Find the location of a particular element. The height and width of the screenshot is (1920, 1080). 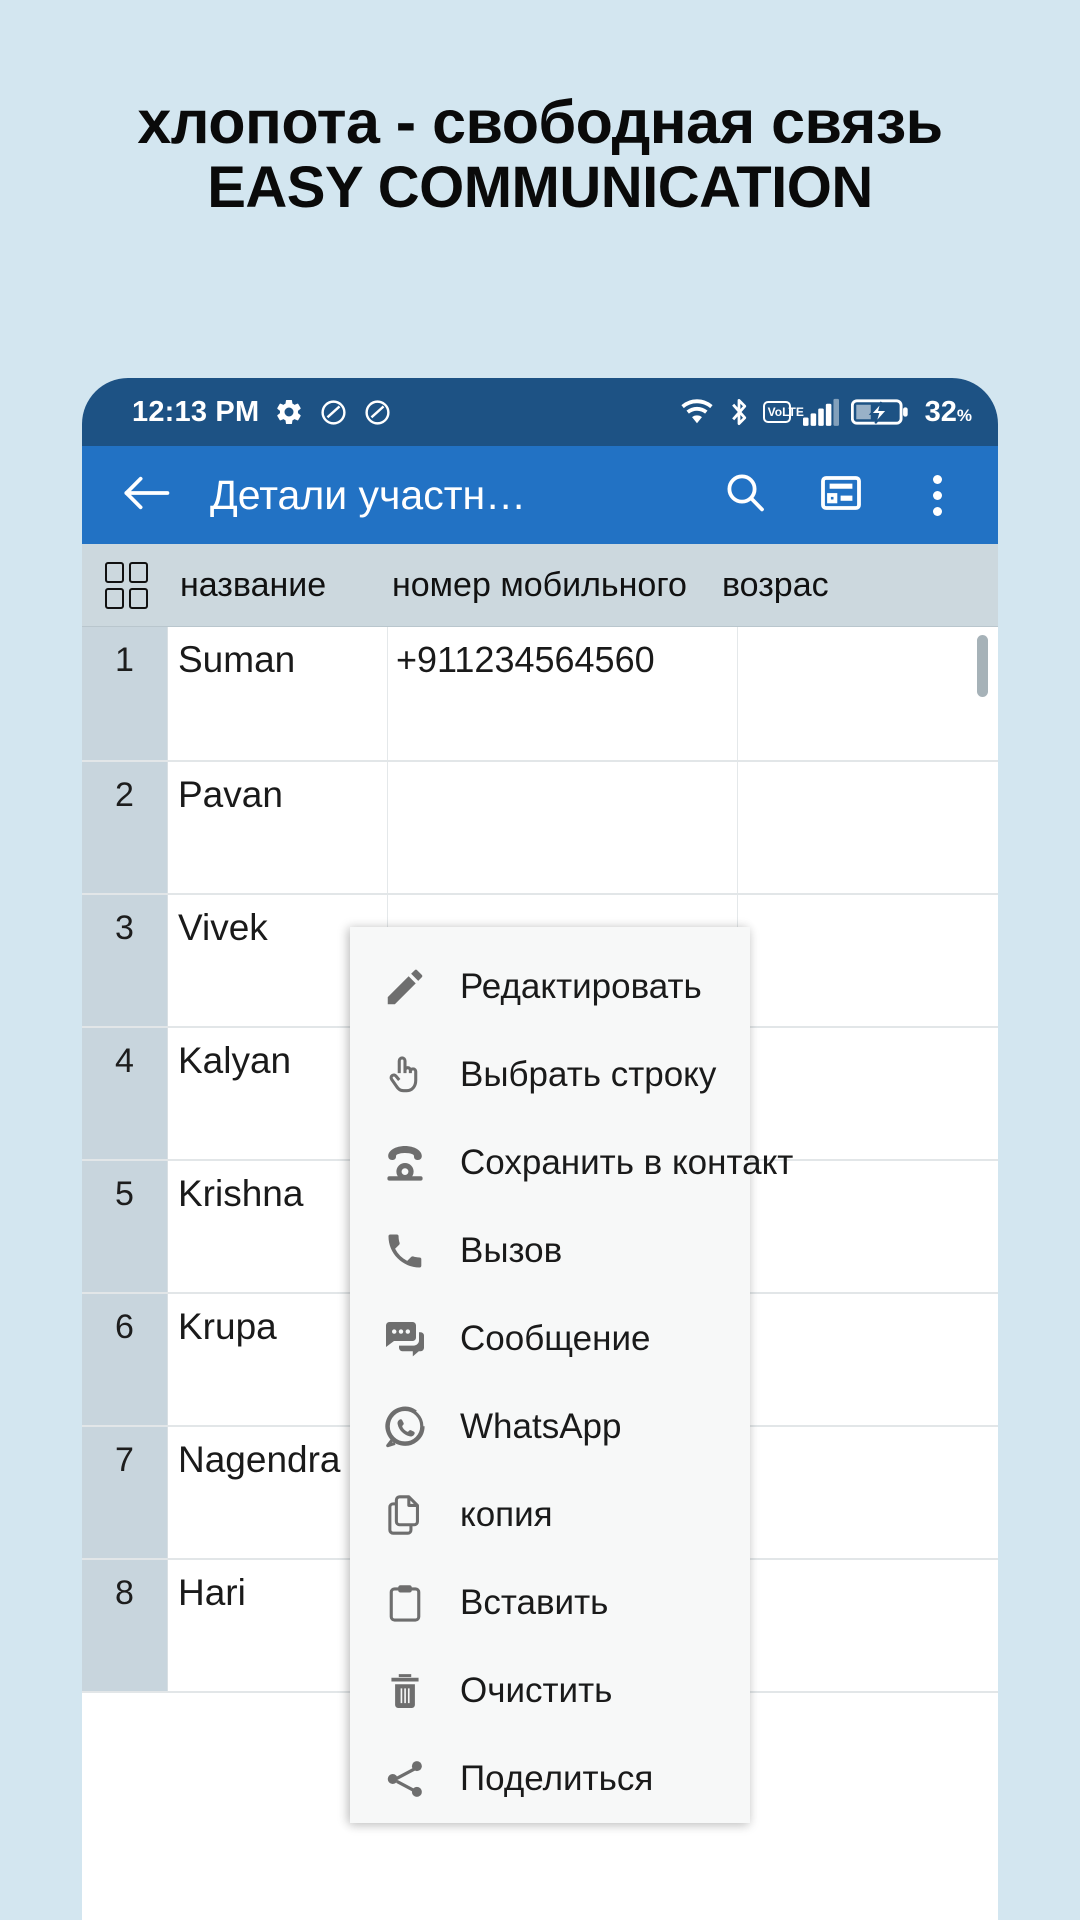

menu-item-share: Поделиться is located at coordinates (550, 1779).